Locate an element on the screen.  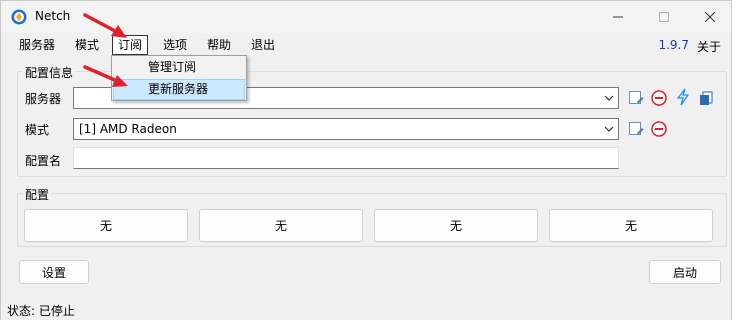
profile-name-input is located at coordinates (346, 158).